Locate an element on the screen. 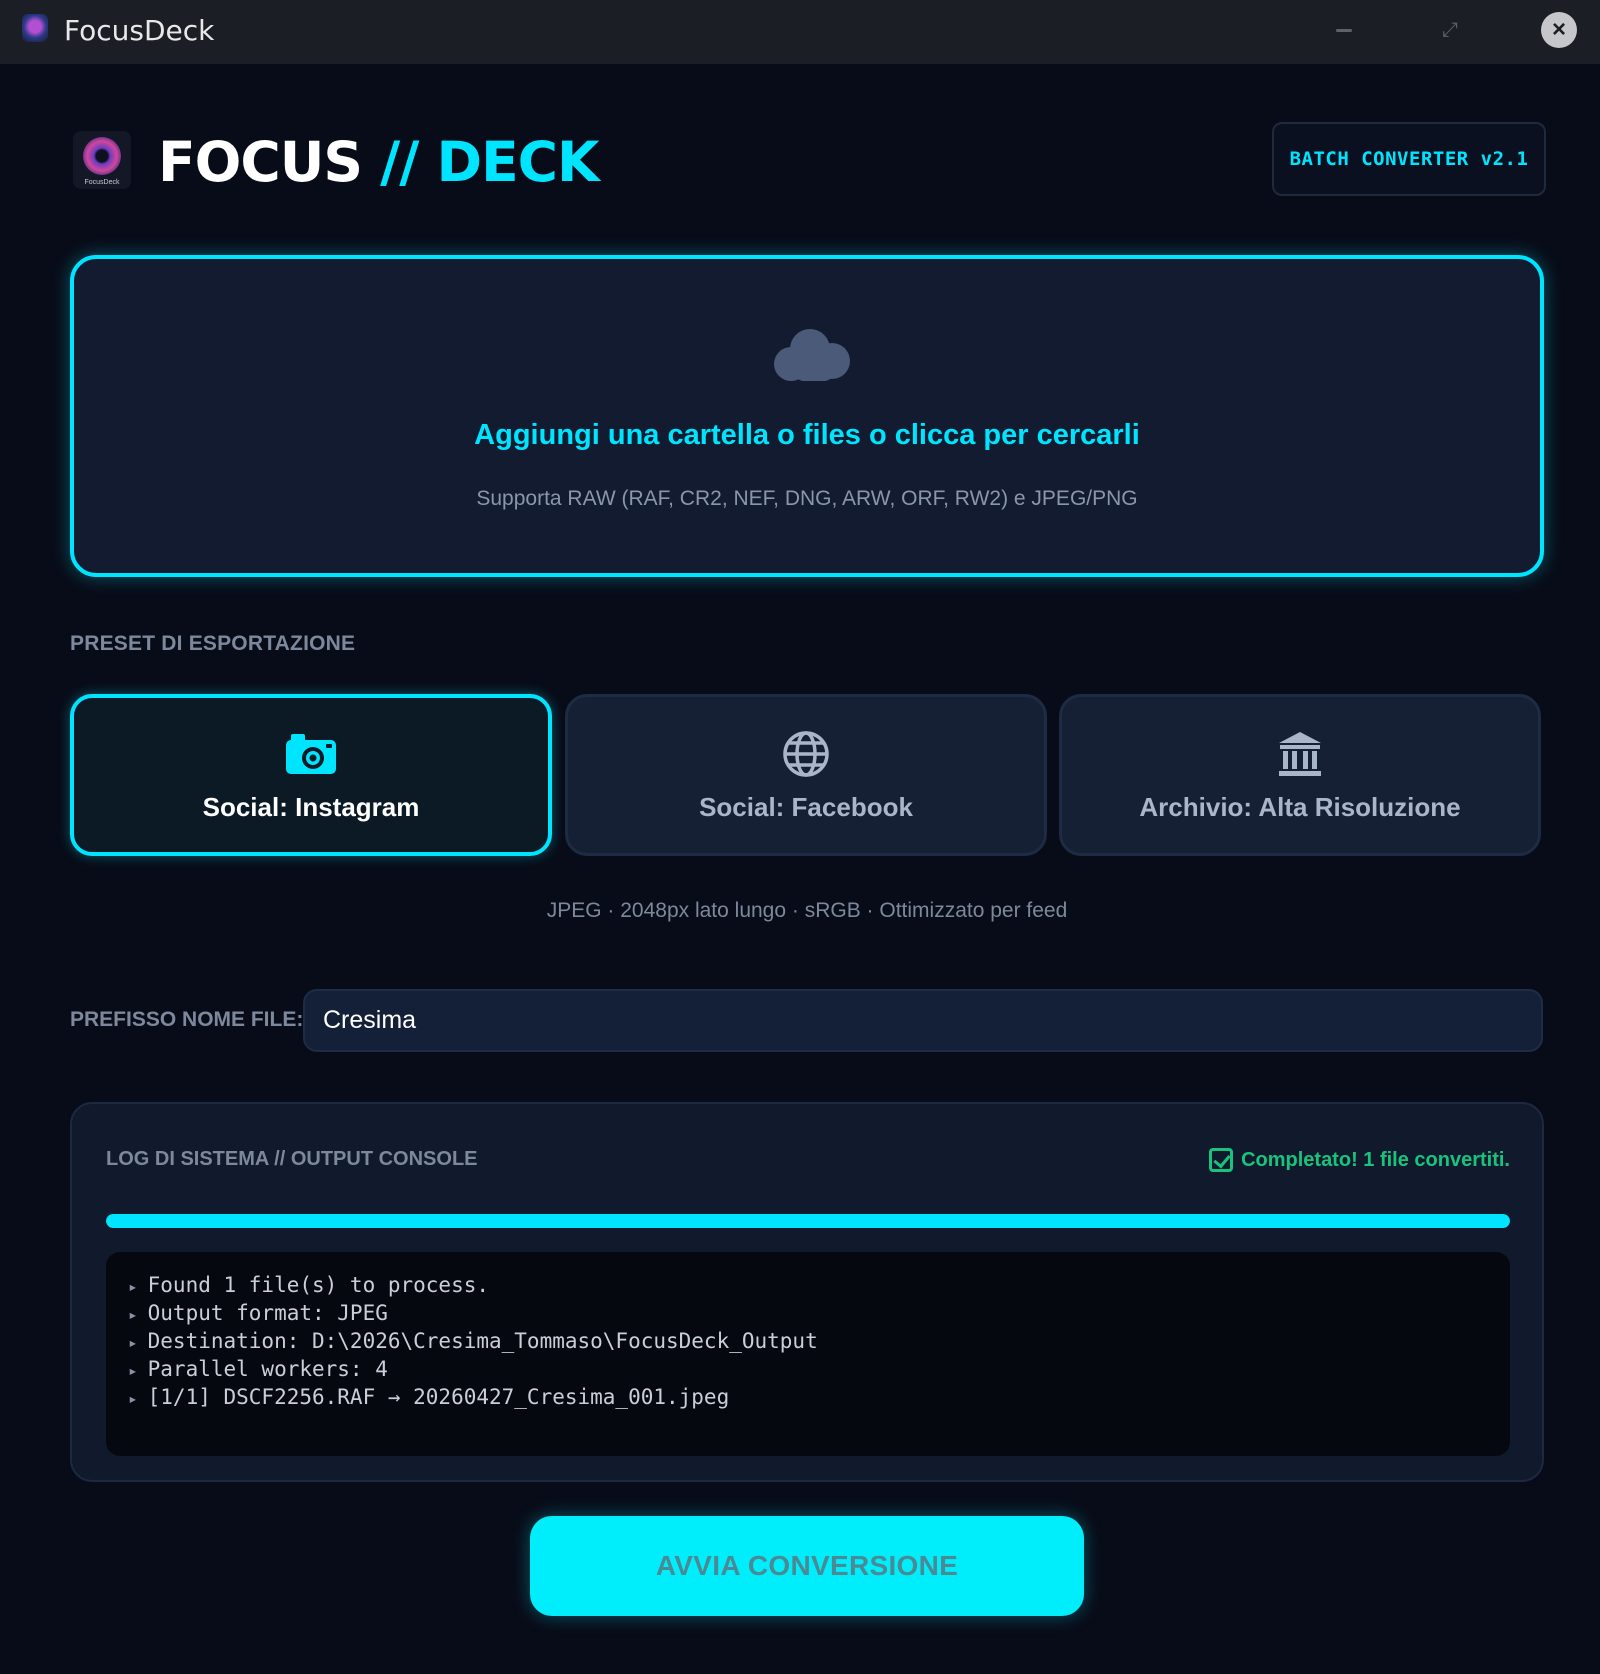 The width and height of the screenshot is (1600, 1674). status-message: Completato! 1 file convertiti. is located at coordinates (1359, 1160).